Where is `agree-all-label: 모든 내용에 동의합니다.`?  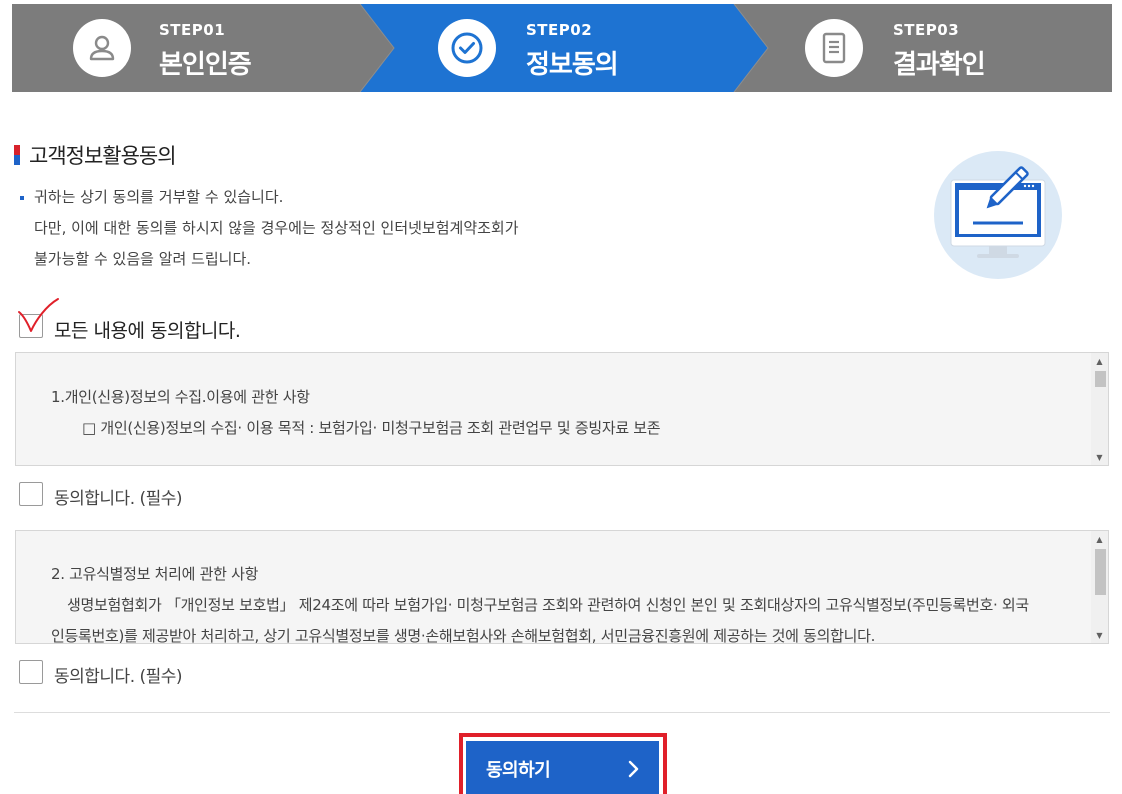
agree-all-label: 모든 내용에 동의합니다. is located at coordinates (147, 329).